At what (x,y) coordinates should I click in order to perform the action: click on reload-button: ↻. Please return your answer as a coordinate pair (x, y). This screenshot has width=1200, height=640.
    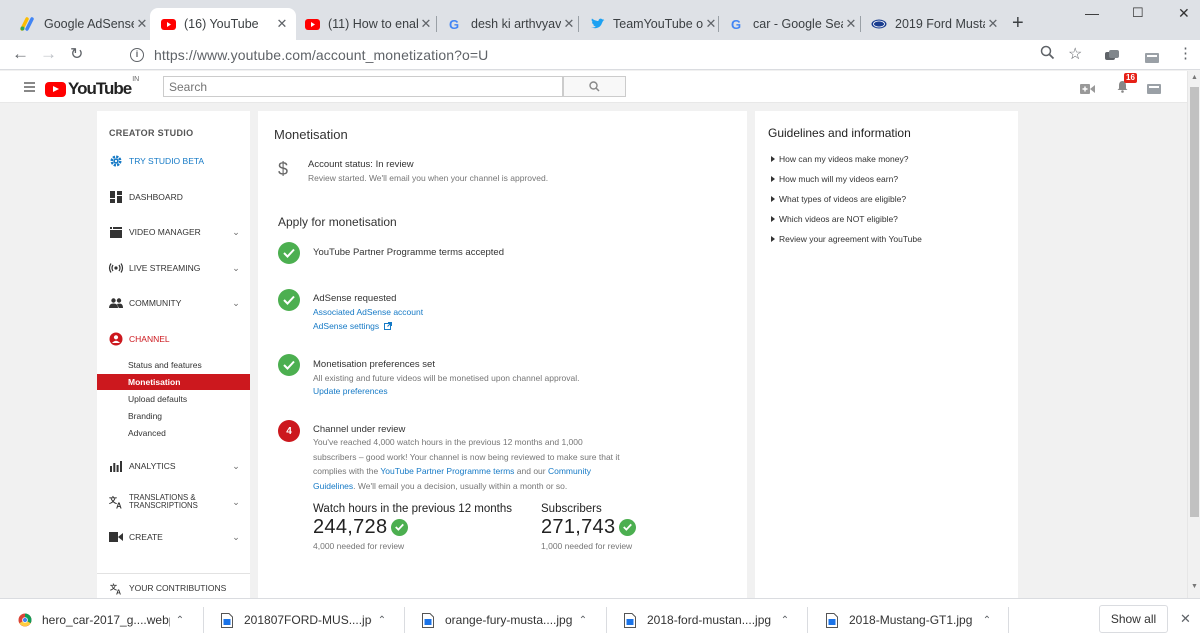
    Looking at the image, I should click on (76, 54).